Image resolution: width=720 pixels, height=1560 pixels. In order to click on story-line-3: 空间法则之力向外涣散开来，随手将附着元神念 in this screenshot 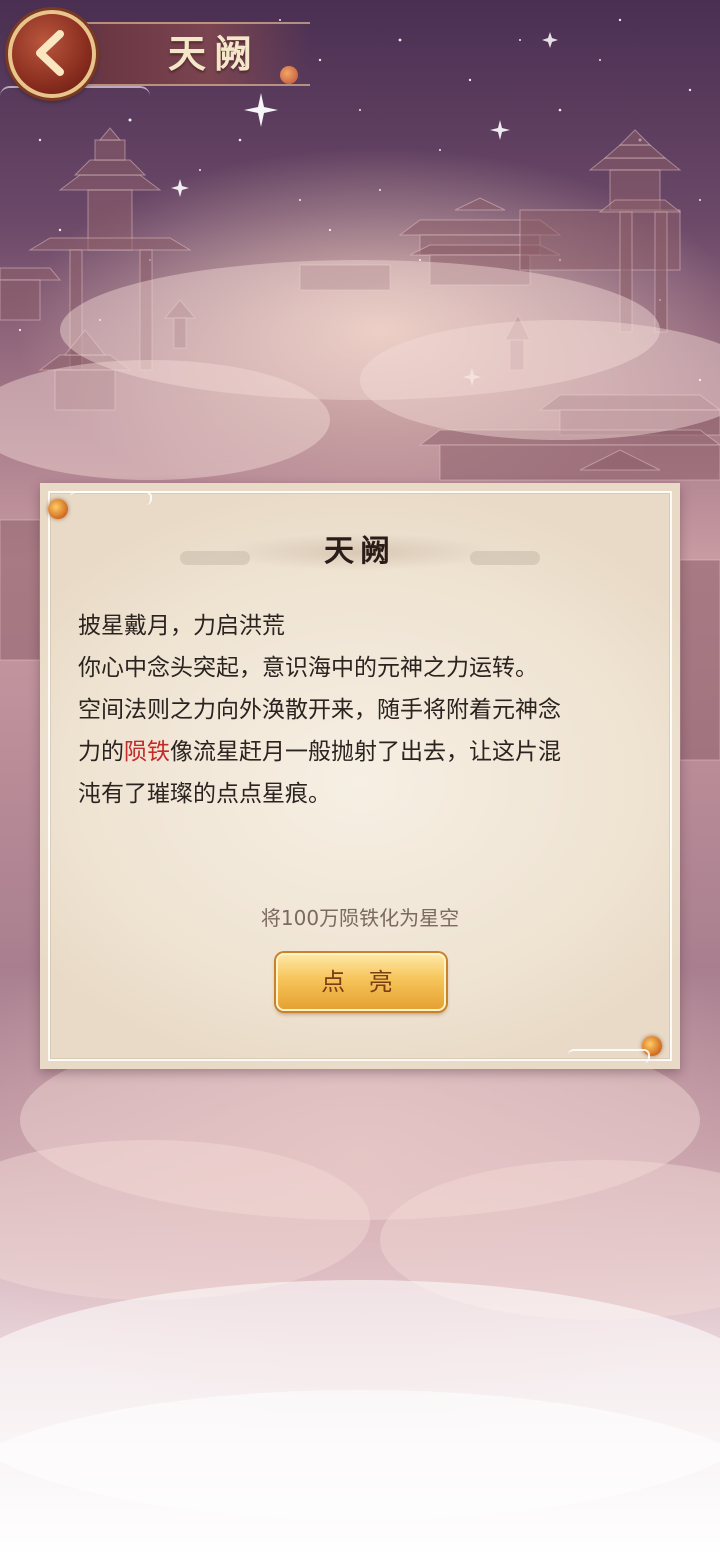, I will do `click(319, 710)`.